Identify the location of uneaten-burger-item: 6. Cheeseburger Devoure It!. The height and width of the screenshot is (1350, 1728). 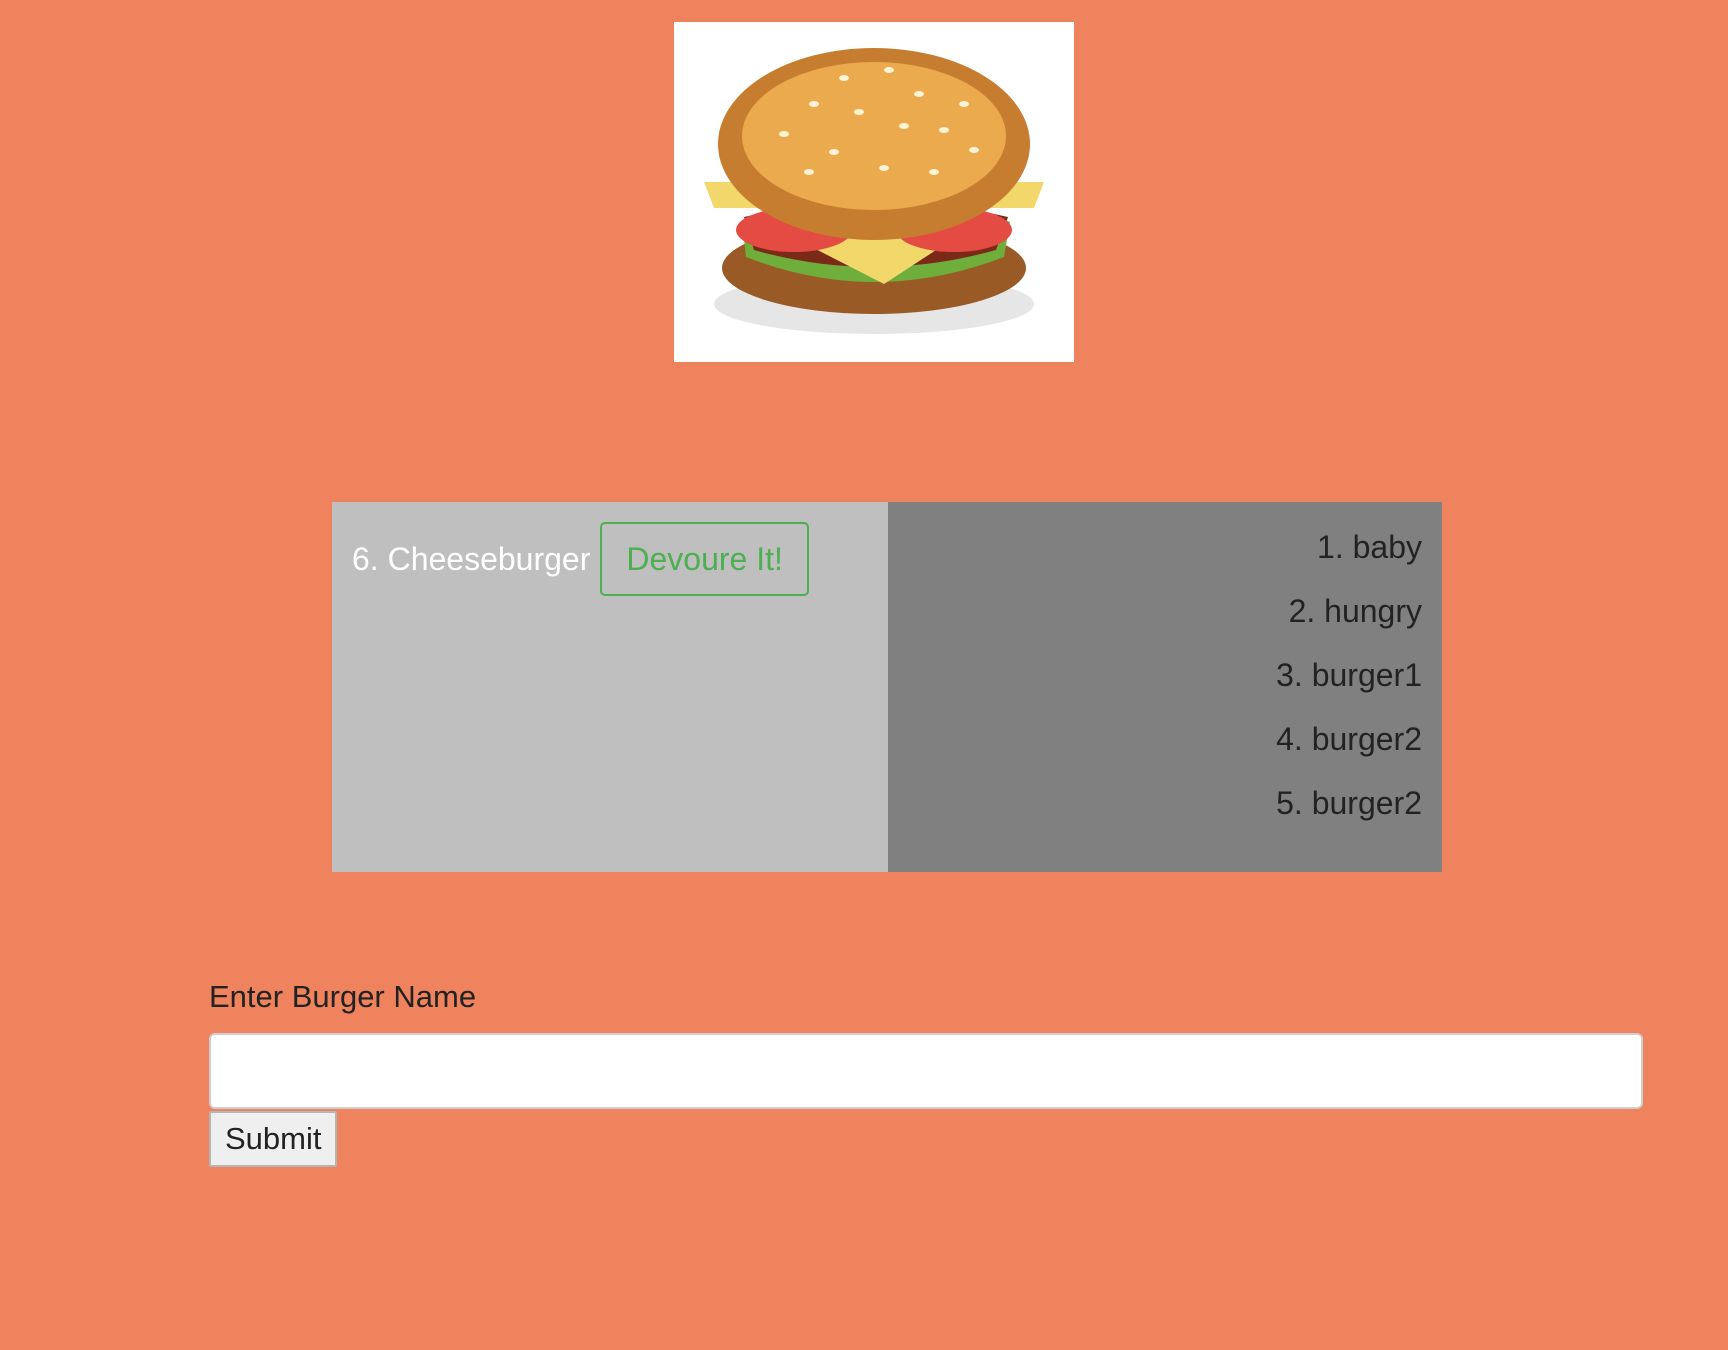
(580, 559).